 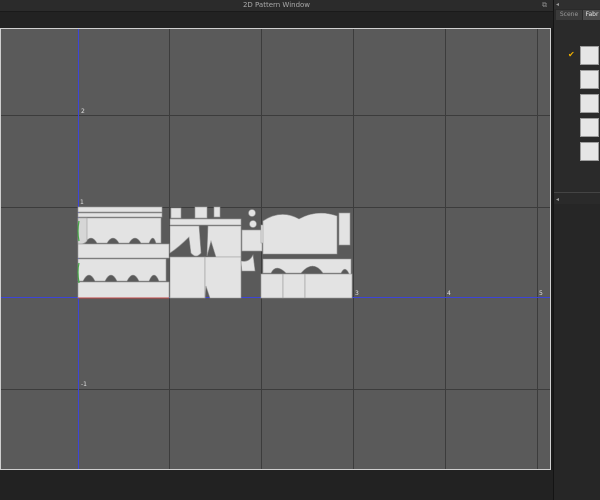 I want to click on panel-tabs: Scene Fabr, so click(x=577, y=15).